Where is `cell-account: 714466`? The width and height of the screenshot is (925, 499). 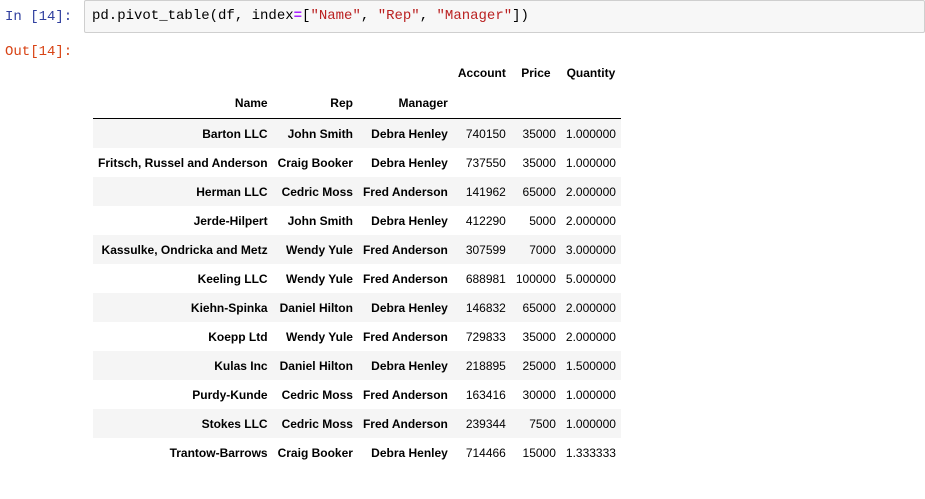
cell-account: 714466 is located at coordinates (485, 452).